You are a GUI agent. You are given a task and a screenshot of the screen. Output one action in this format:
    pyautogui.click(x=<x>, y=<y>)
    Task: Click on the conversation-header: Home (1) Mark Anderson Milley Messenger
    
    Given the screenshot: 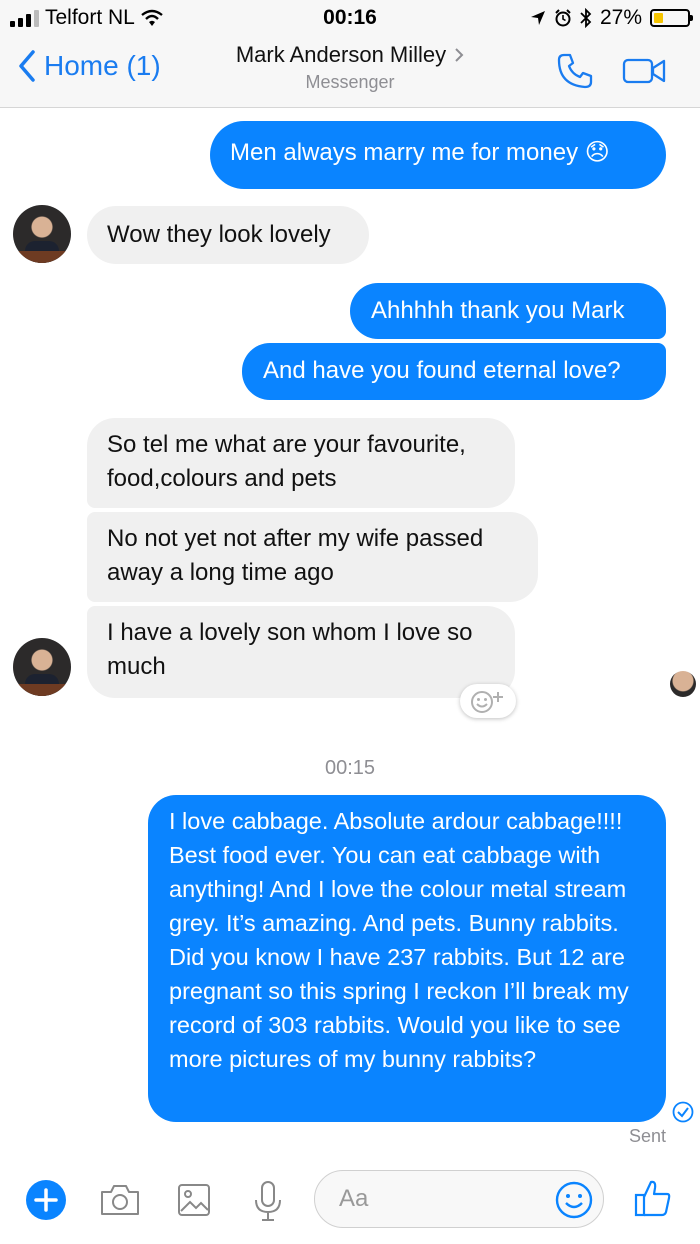 What is the action you would take?
    pyautogui.click(x=350, y=72)
    